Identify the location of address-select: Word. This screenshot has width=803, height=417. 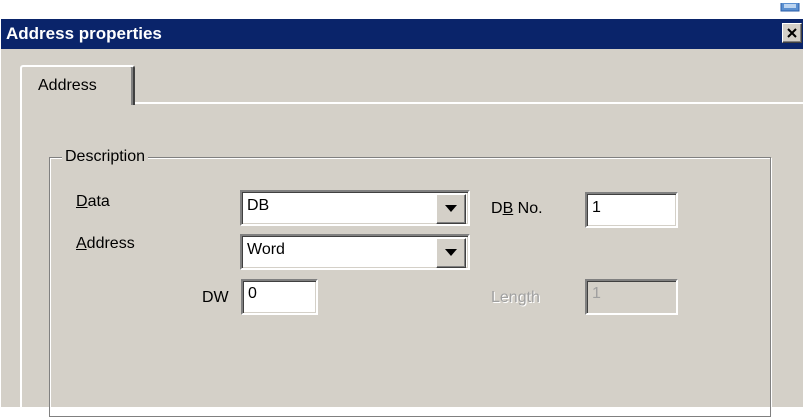
(355, 252).